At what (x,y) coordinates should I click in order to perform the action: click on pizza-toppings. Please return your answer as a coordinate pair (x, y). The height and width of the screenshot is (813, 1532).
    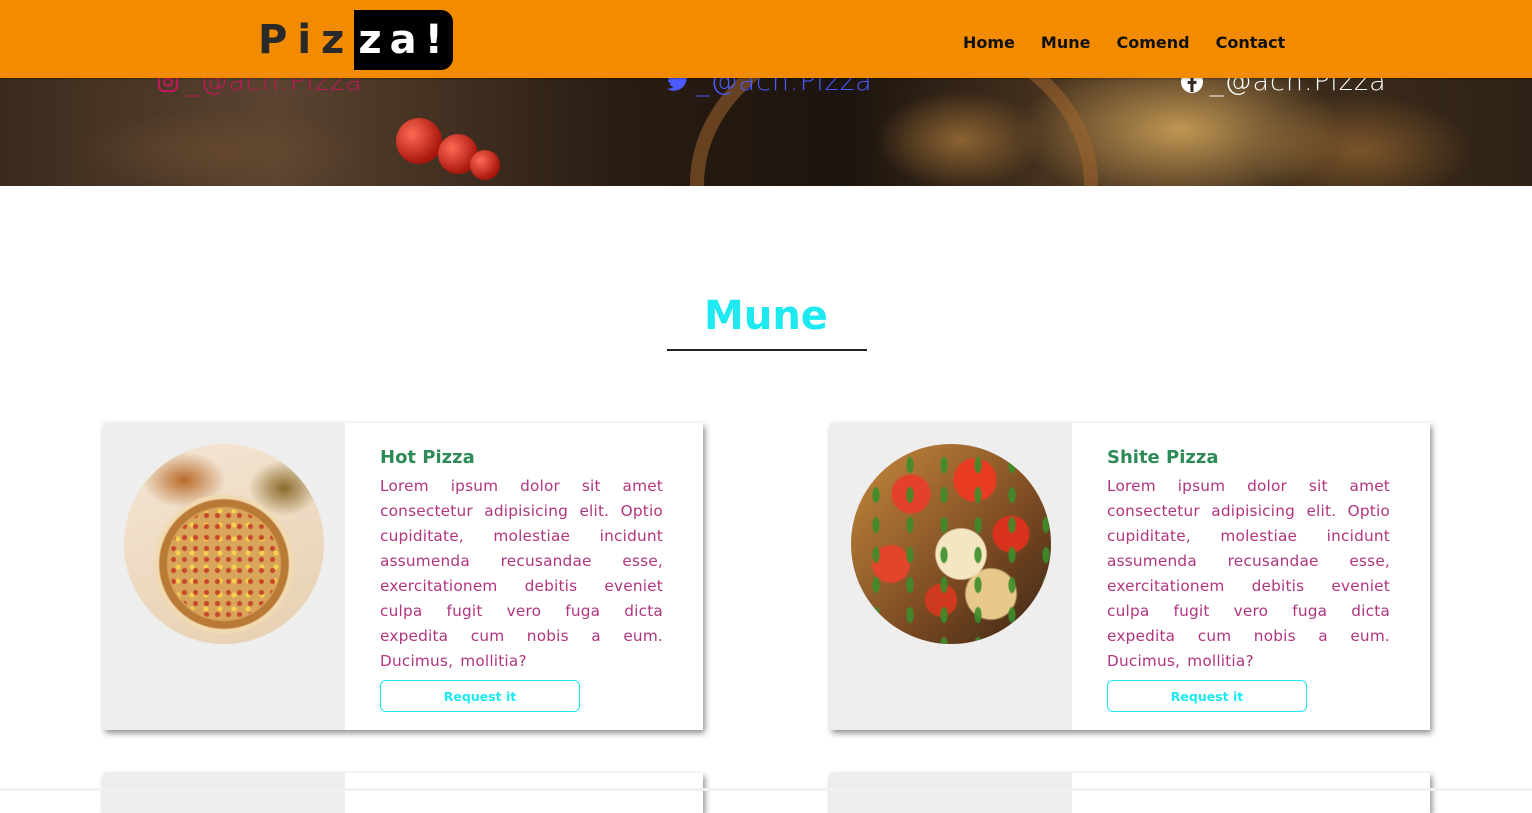
    Looking at the image, I should click on (224, 544).